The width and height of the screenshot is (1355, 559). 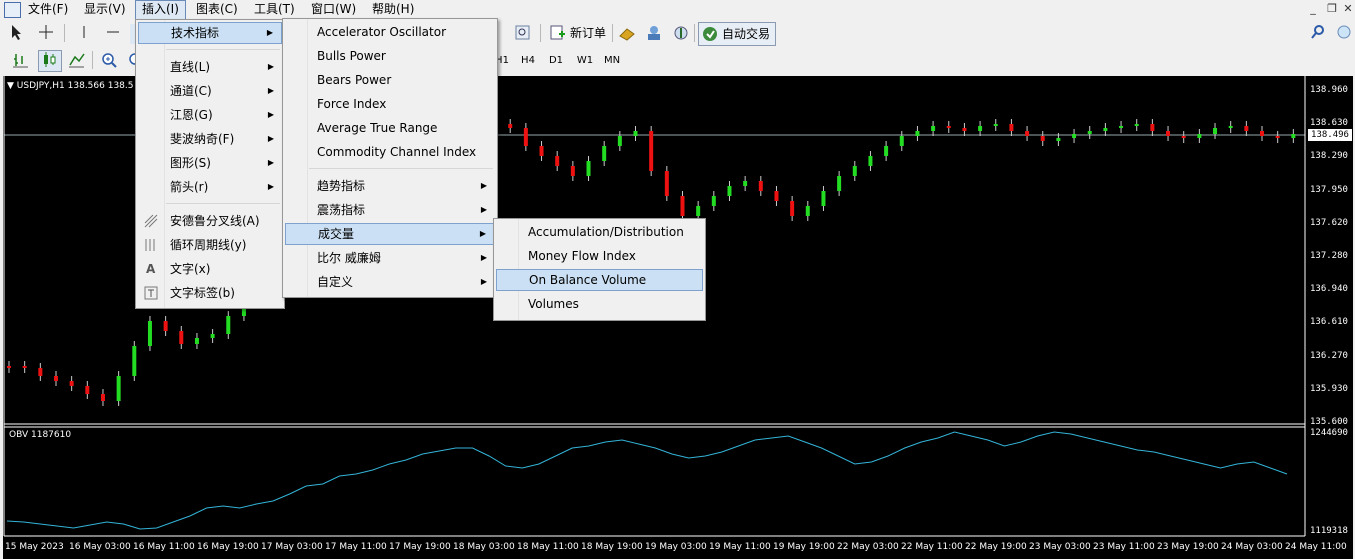 What do you see at coordinates (1329, 90) in the screenshot?
I see `price-axis-label: 138.960` at bounding box center [1329, 90].